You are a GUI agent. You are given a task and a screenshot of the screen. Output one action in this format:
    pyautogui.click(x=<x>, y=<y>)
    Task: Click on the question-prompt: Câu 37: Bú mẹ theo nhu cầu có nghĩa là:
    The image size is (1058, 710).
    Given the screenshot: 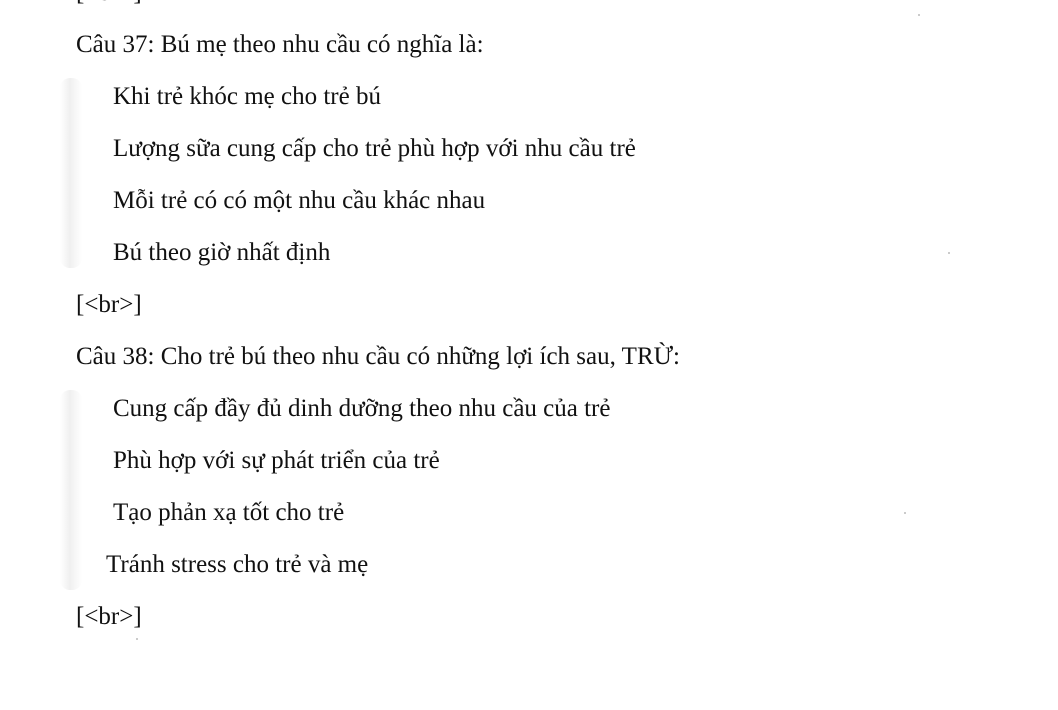 What is the action you would take?
    pyautogui.click(x=280, y=44)
    